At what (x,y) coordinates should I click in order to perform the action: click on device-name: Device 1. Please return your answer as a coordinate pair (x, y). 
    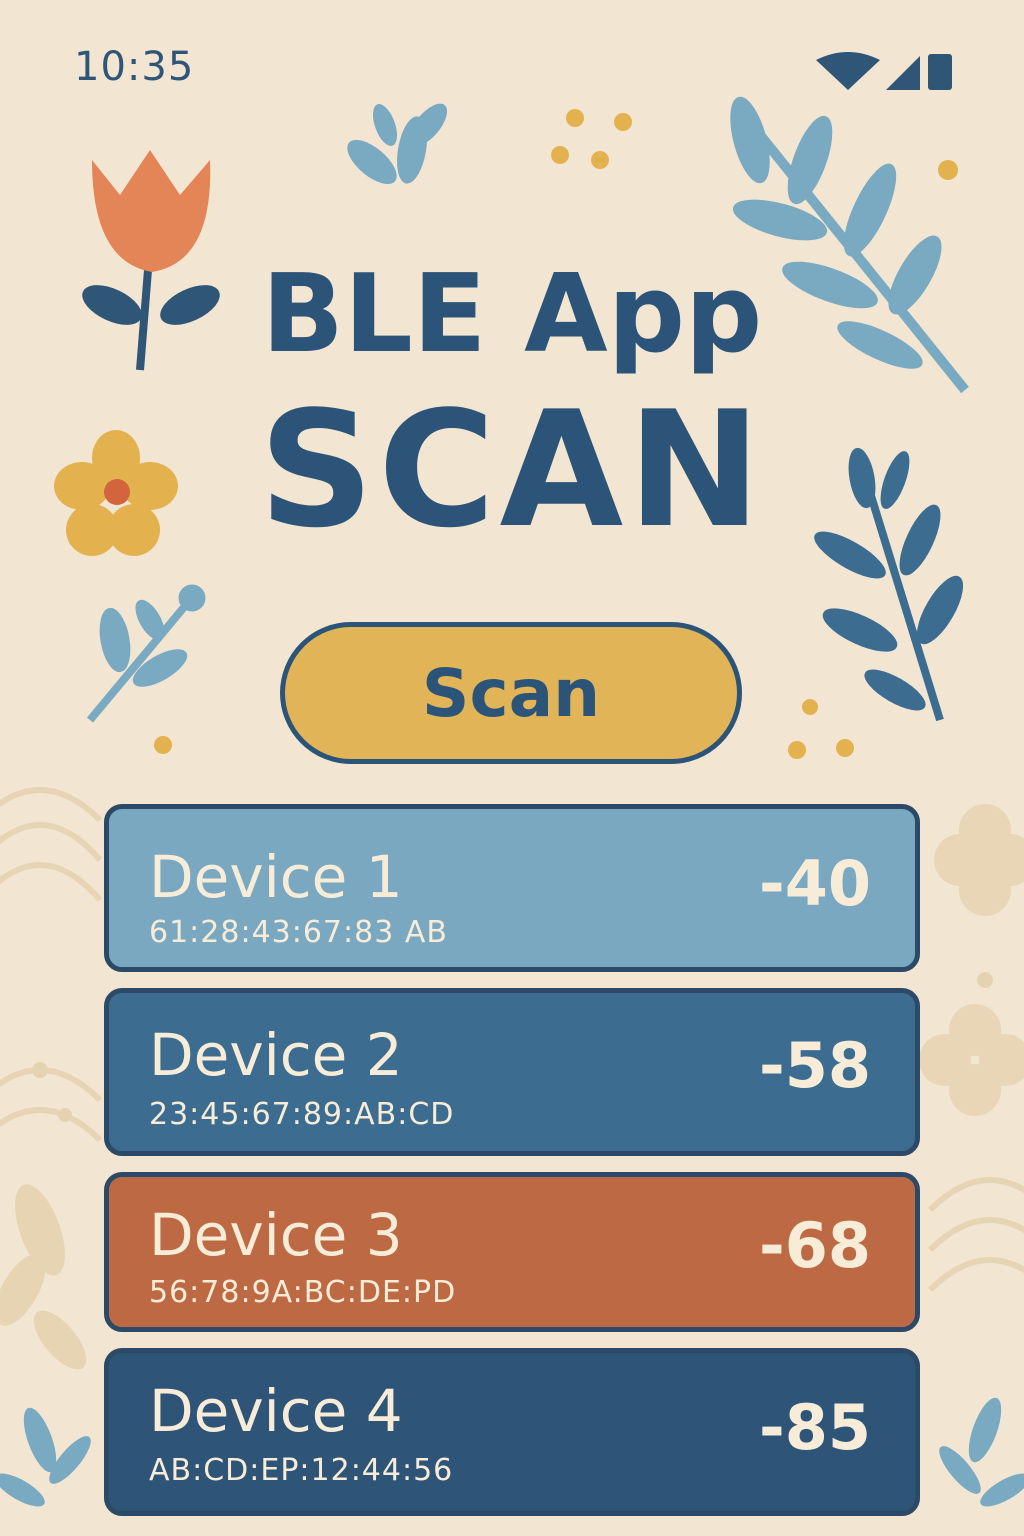
    Looking at the image, I should click on (276, 877).